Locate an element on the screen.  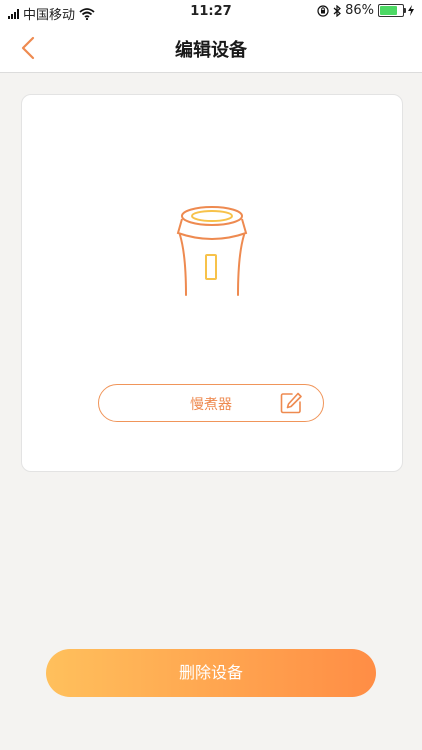
status-right: 86% is located at coordinates (365, 10).